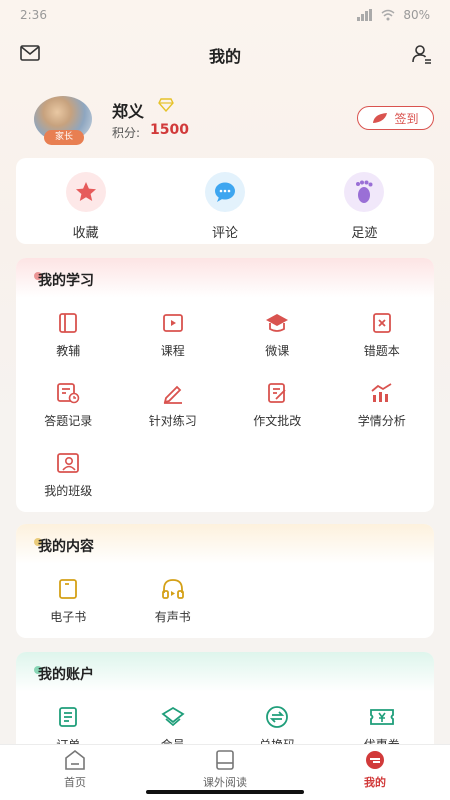 This screenshot has height=800, width=450. Describe the element at coordinates (406, 118) in the screenshot. I see `signin-label: 签到` at that location.